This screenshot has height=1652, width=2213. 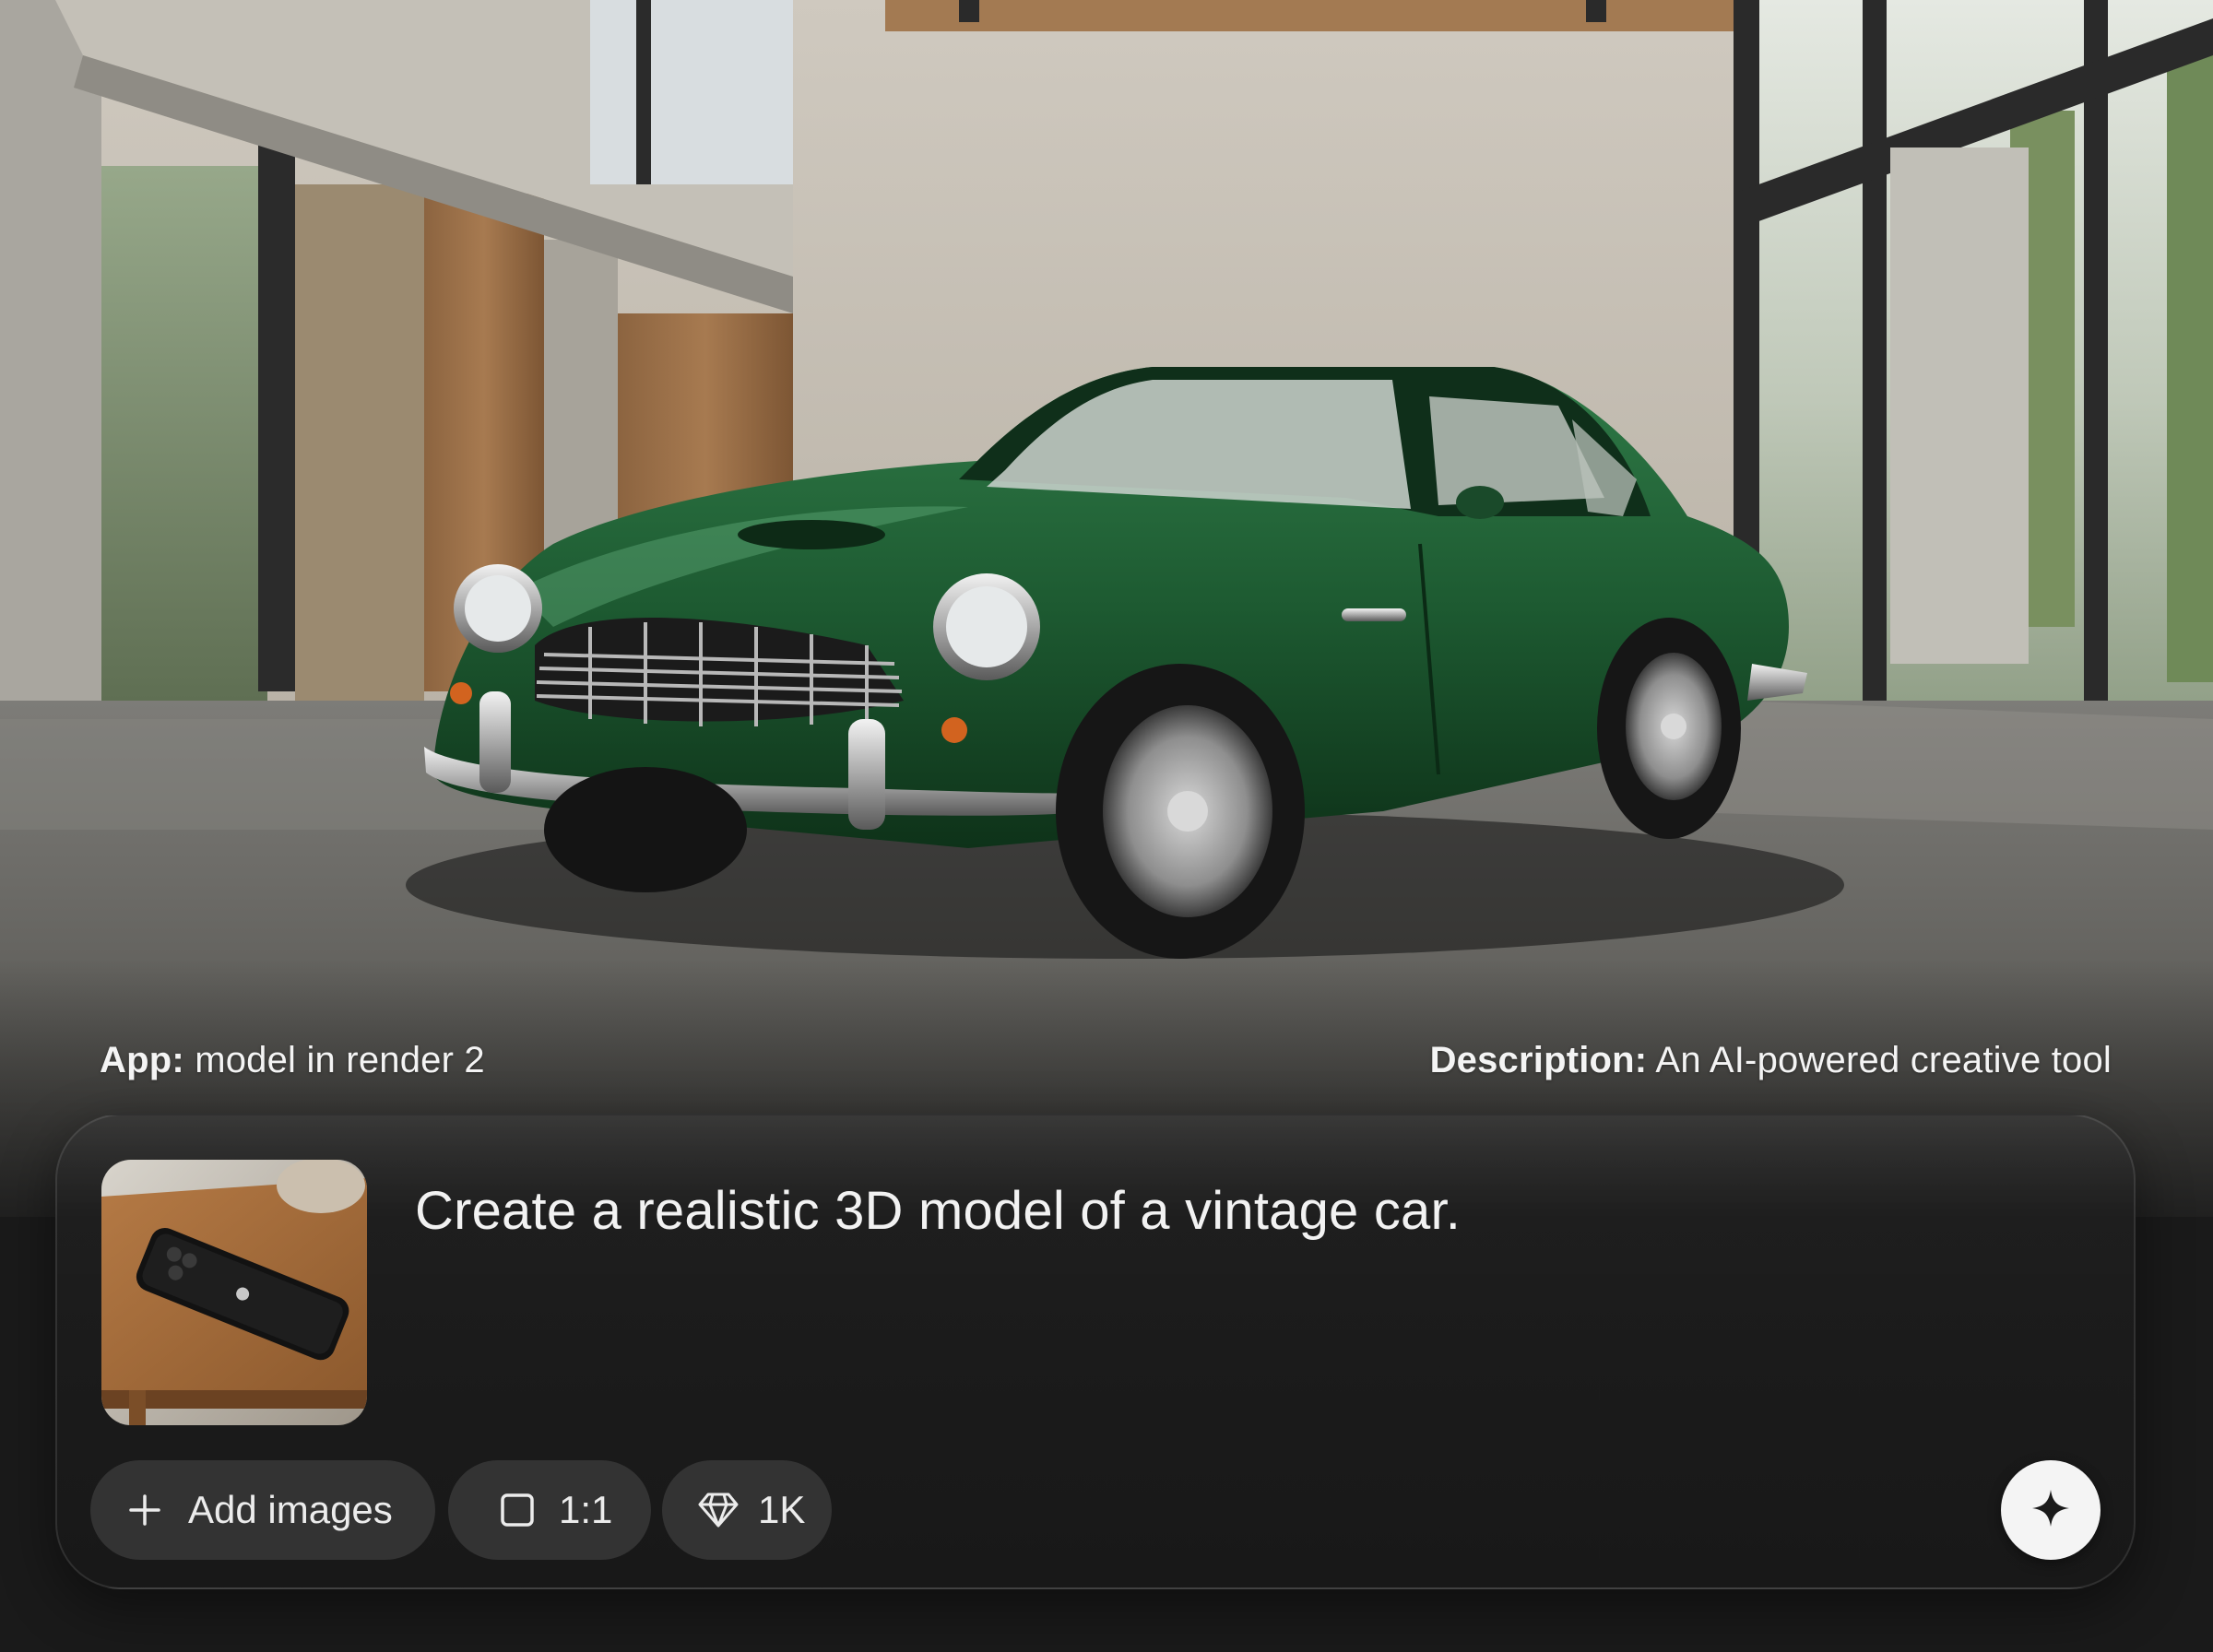 I want to click on add-images-label: Add images, so click(x=290, y=1509).